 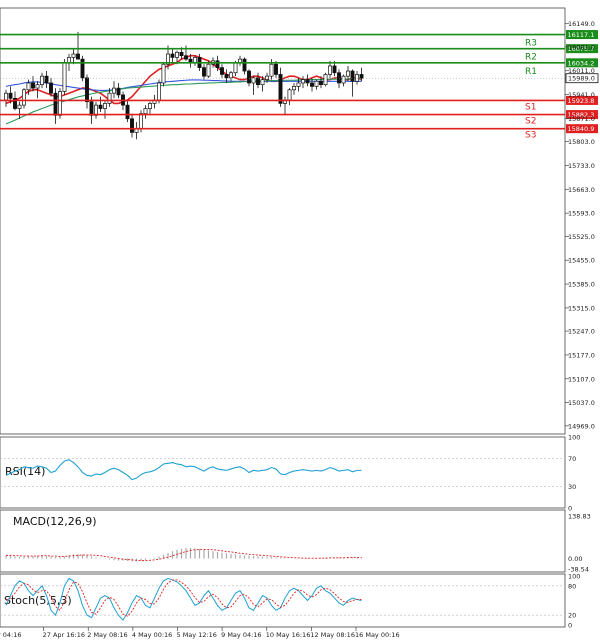 I want to click on price-tick-label: 15733.0, so click(x=581, y=166).